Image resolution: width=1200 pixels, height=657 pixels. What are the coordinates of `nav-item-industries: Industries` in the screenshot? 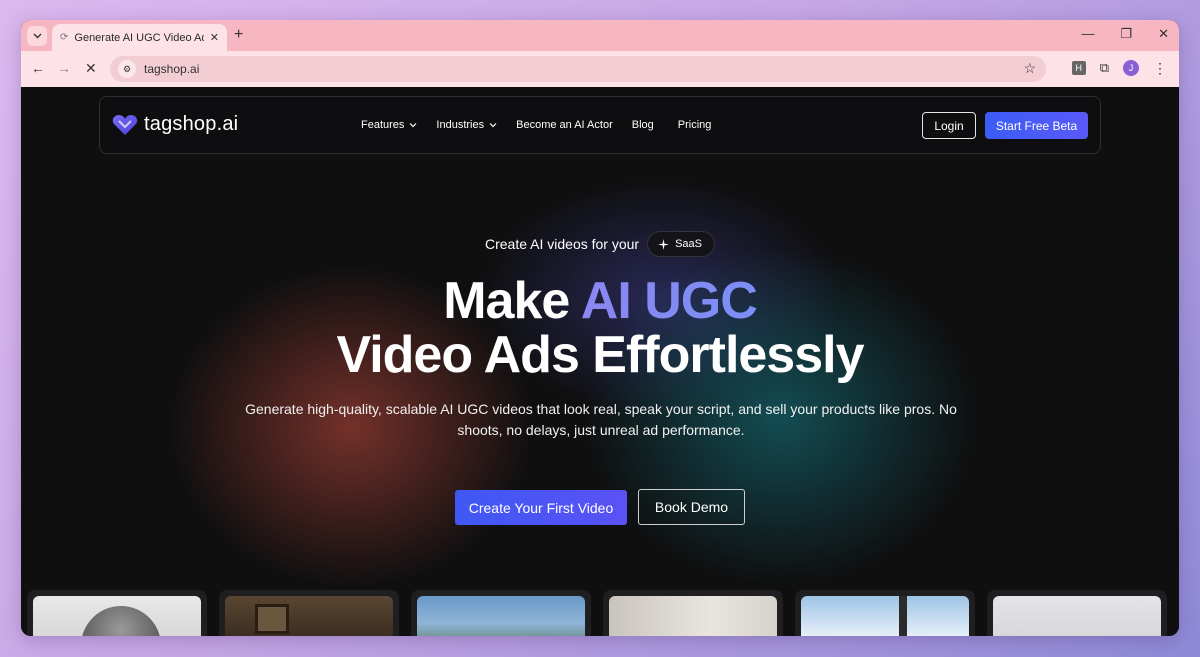 It's located at (466, 125).